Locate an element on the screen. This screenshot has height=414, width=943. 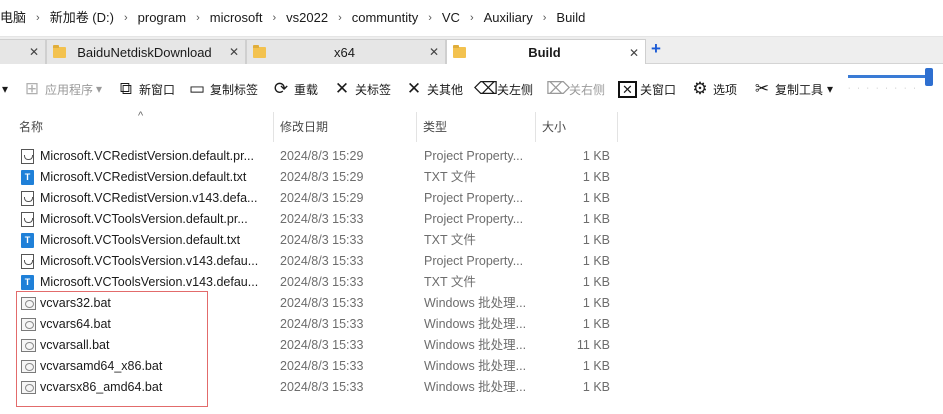
breadcrumb-item: microsoft is located at coordinates (236, 18).